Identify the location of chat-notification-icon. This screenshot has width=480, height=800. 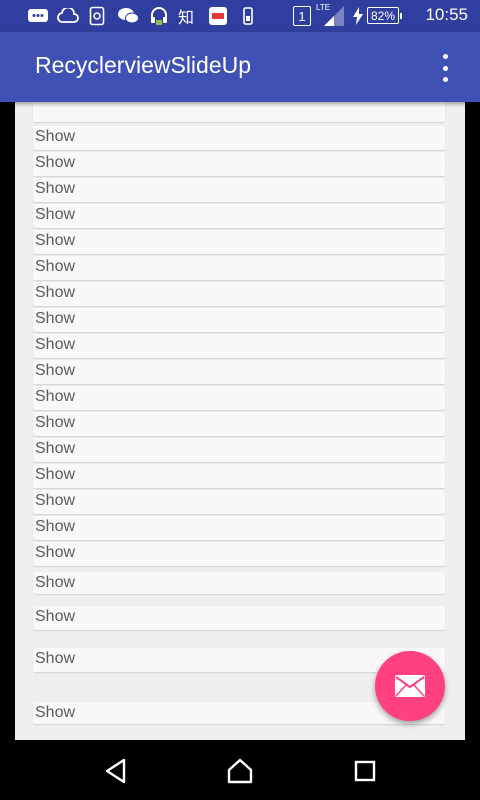
(38, 16).